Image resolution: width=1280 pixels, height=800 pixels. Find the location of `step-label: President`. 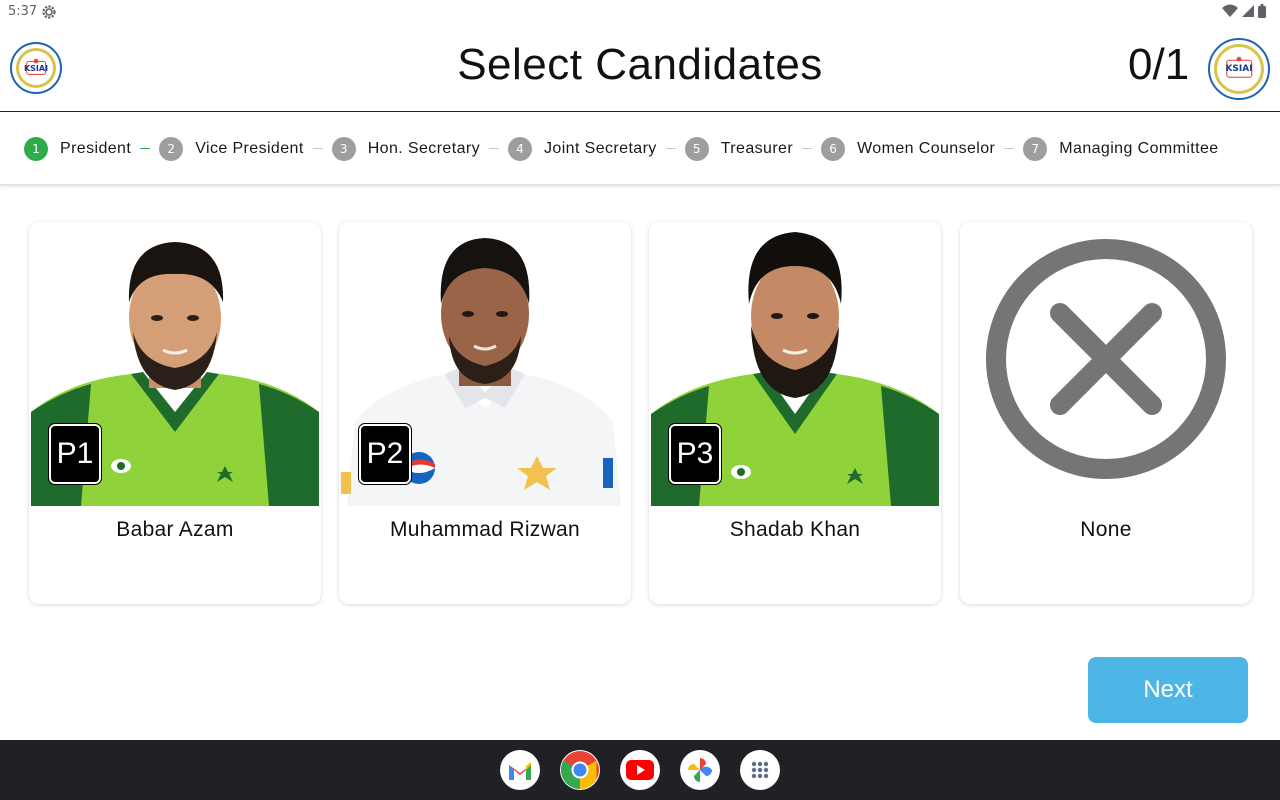

step-label: President is located at coordinates (96, 148).